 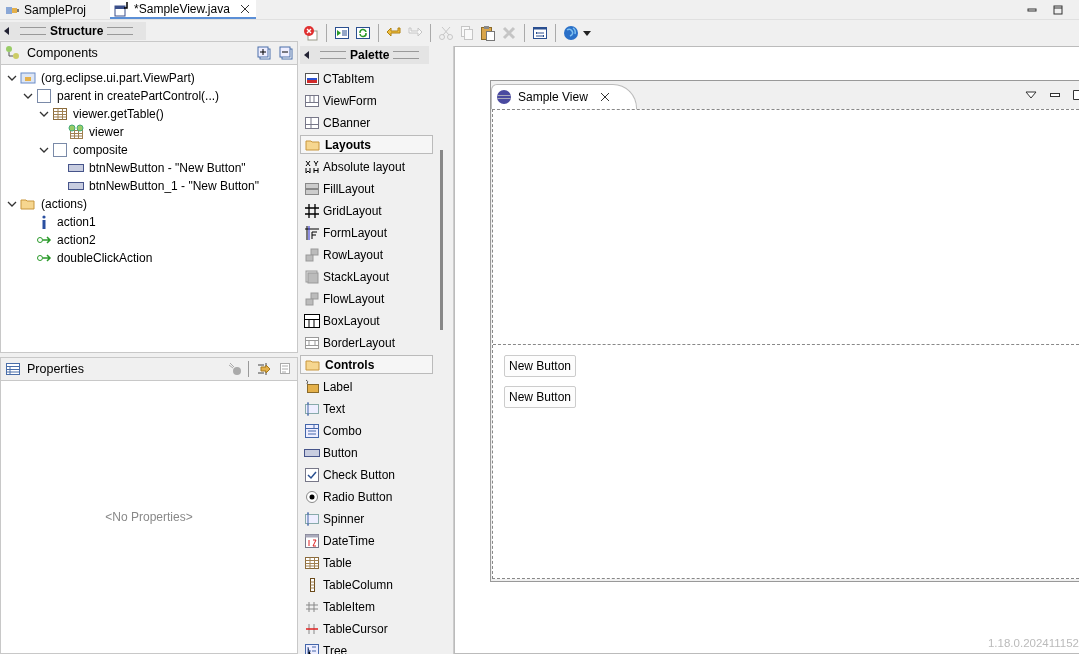 What do you see at coordinates (366, 519) in the screenshot?
I see `palette-item: Spinner` at bounding box center [366, 519].